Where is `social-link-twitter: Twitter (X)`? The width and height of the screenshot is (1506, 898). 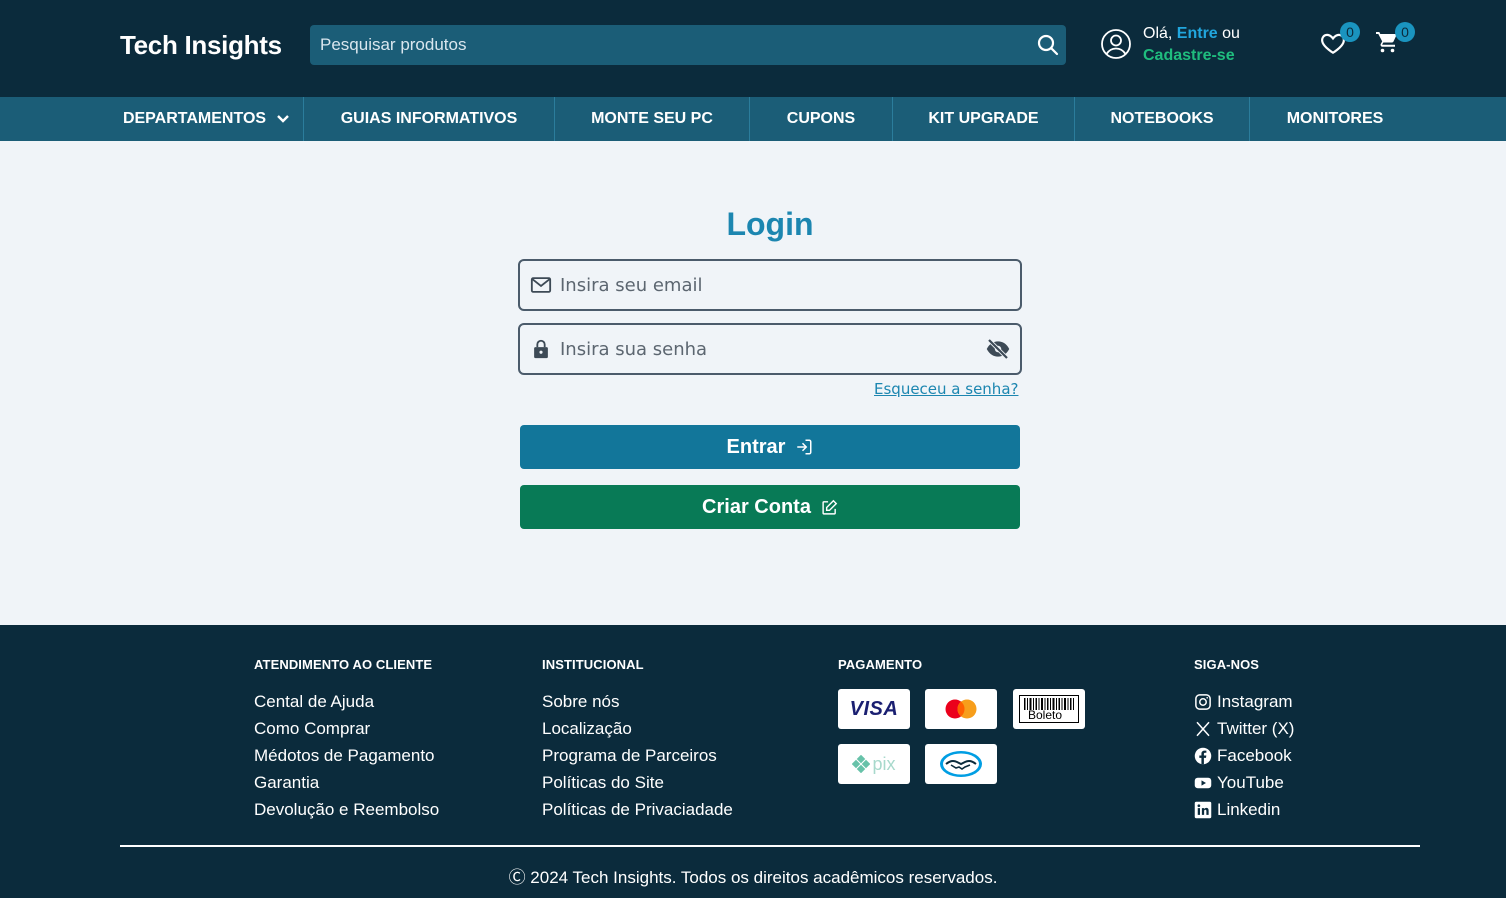 social-link-twitter: Twitter (X) is located at coordinates (1244, 728).